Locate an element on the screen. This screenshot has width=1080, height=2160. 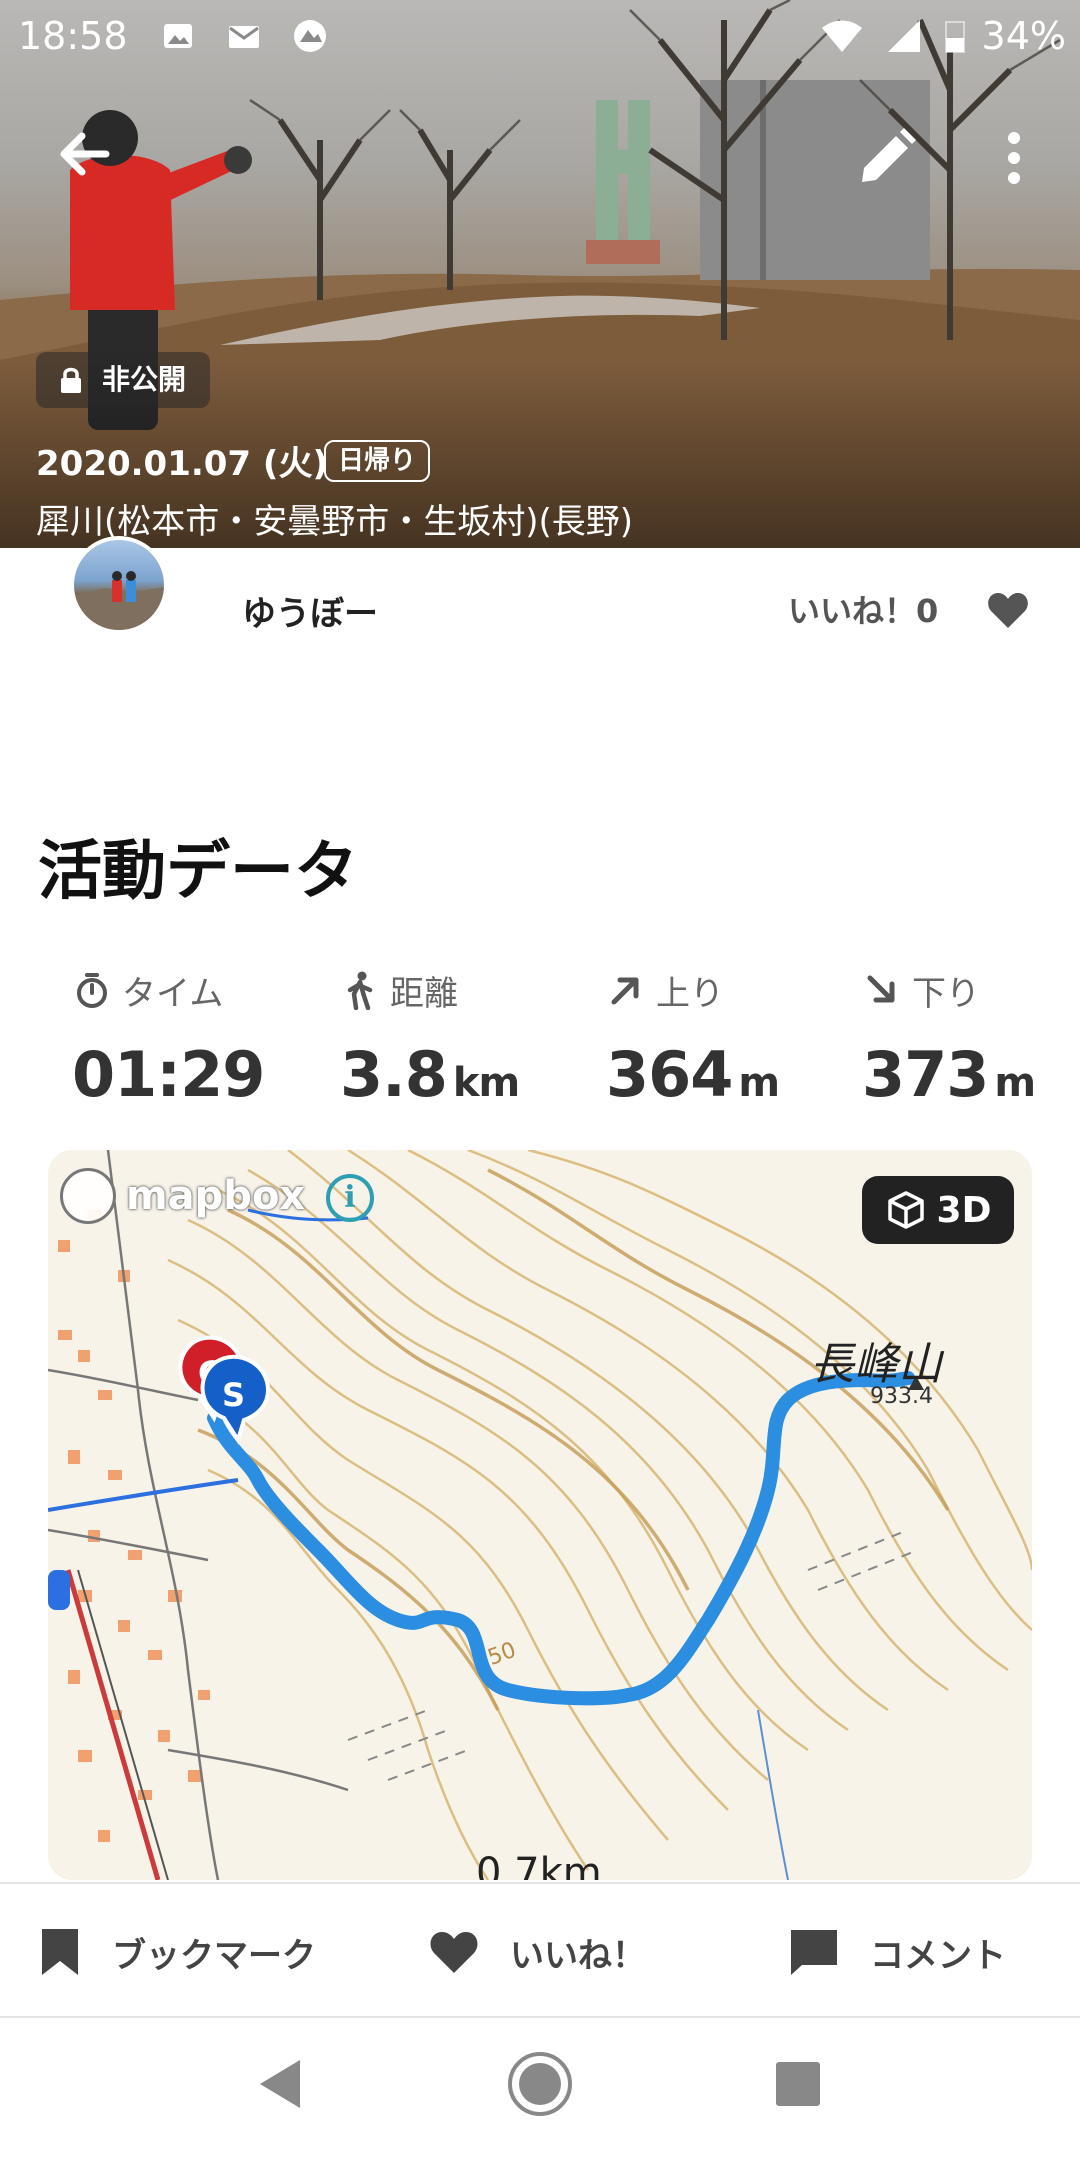
bookmark-button: ブックマーク is located at coordinates (177, 1952).